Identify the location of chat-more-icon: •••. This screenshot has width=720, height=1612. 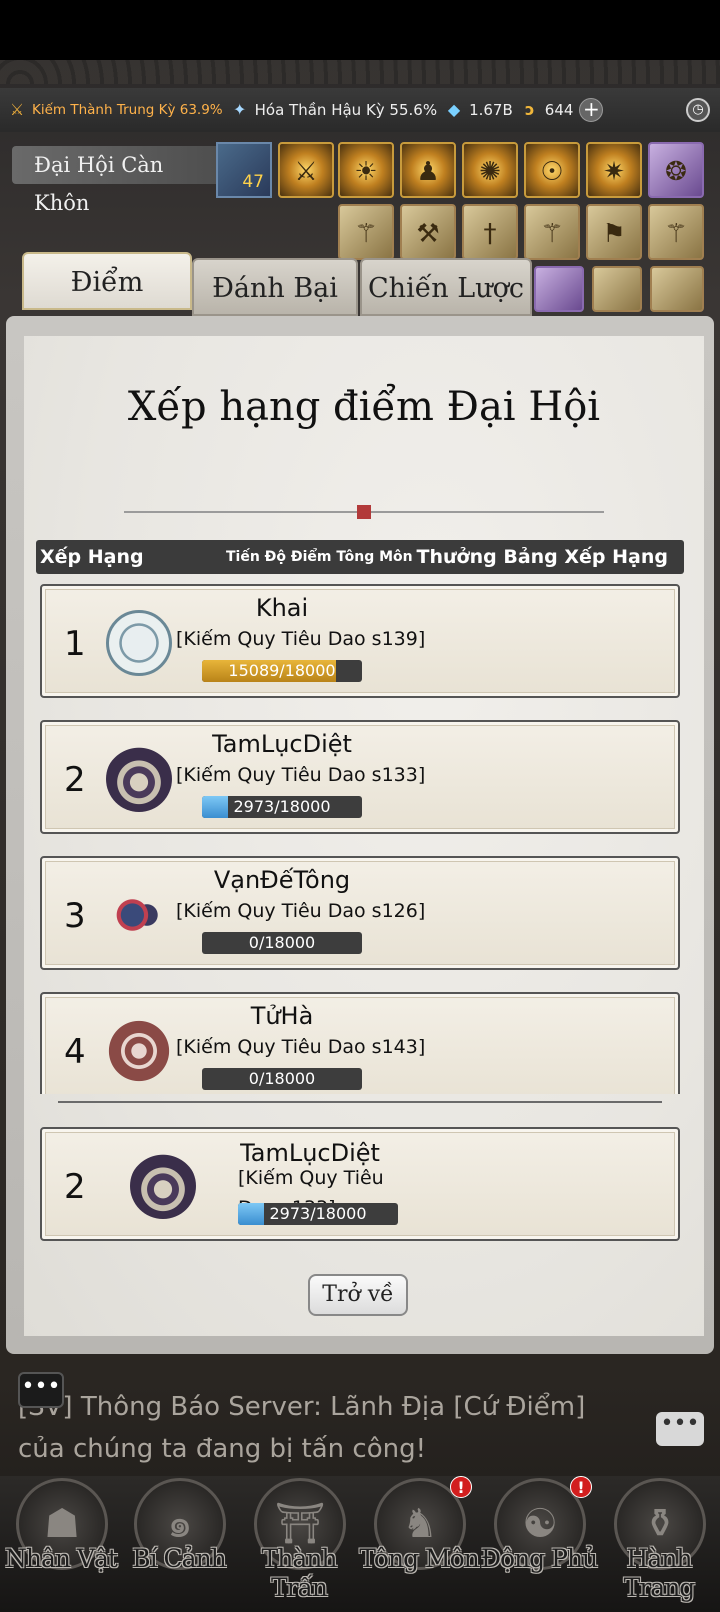
(680, 1429).